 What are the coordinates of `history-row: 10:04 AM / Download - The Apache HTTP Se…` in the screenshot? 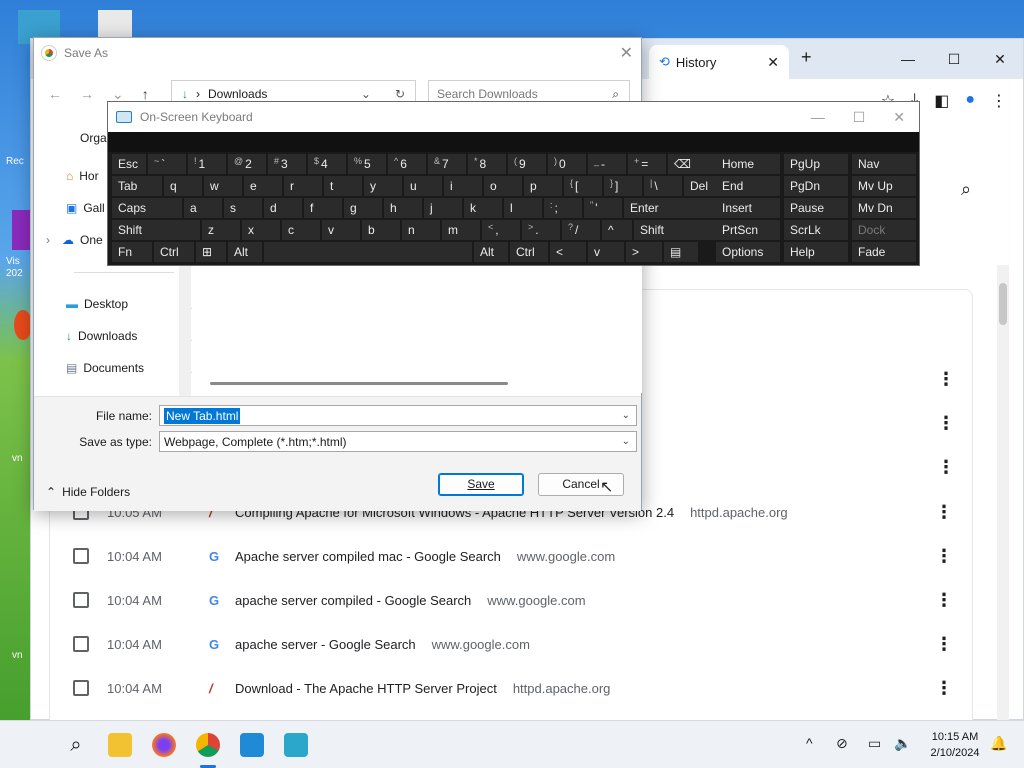 It's located at (511, 688).